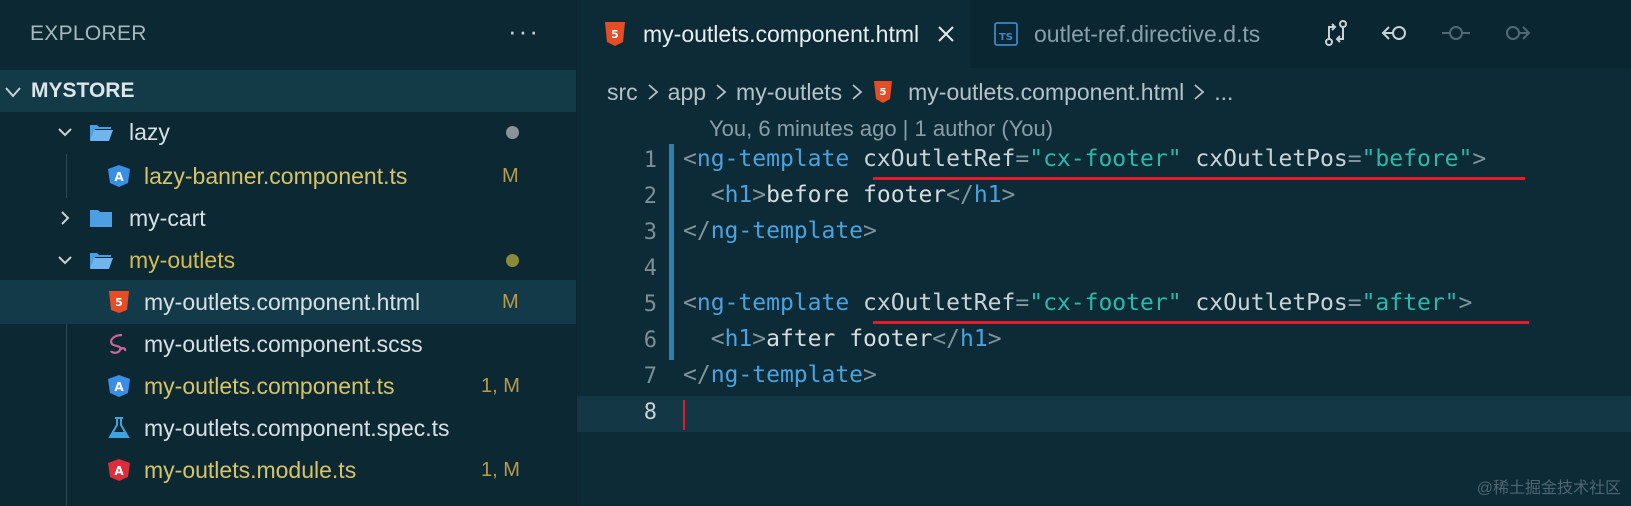 This screenshot has width=1631, height=506. Describe the element at coordinates (1104, 198) in the screenshot. I see `code-line: 2 <h1>before footer</h1>` at that location.